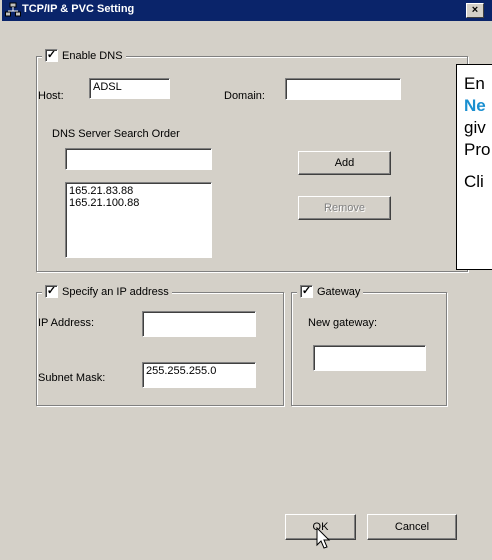 This screenshot has height=560, width=492. I want to click on close-button: ×, so click(475, 10).